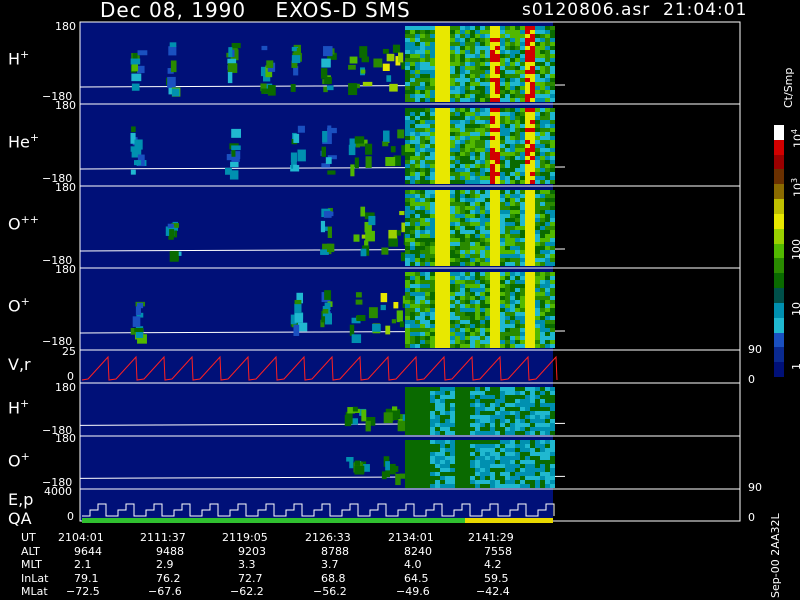  I want to click on tick-label: 0, so click(751, 379).